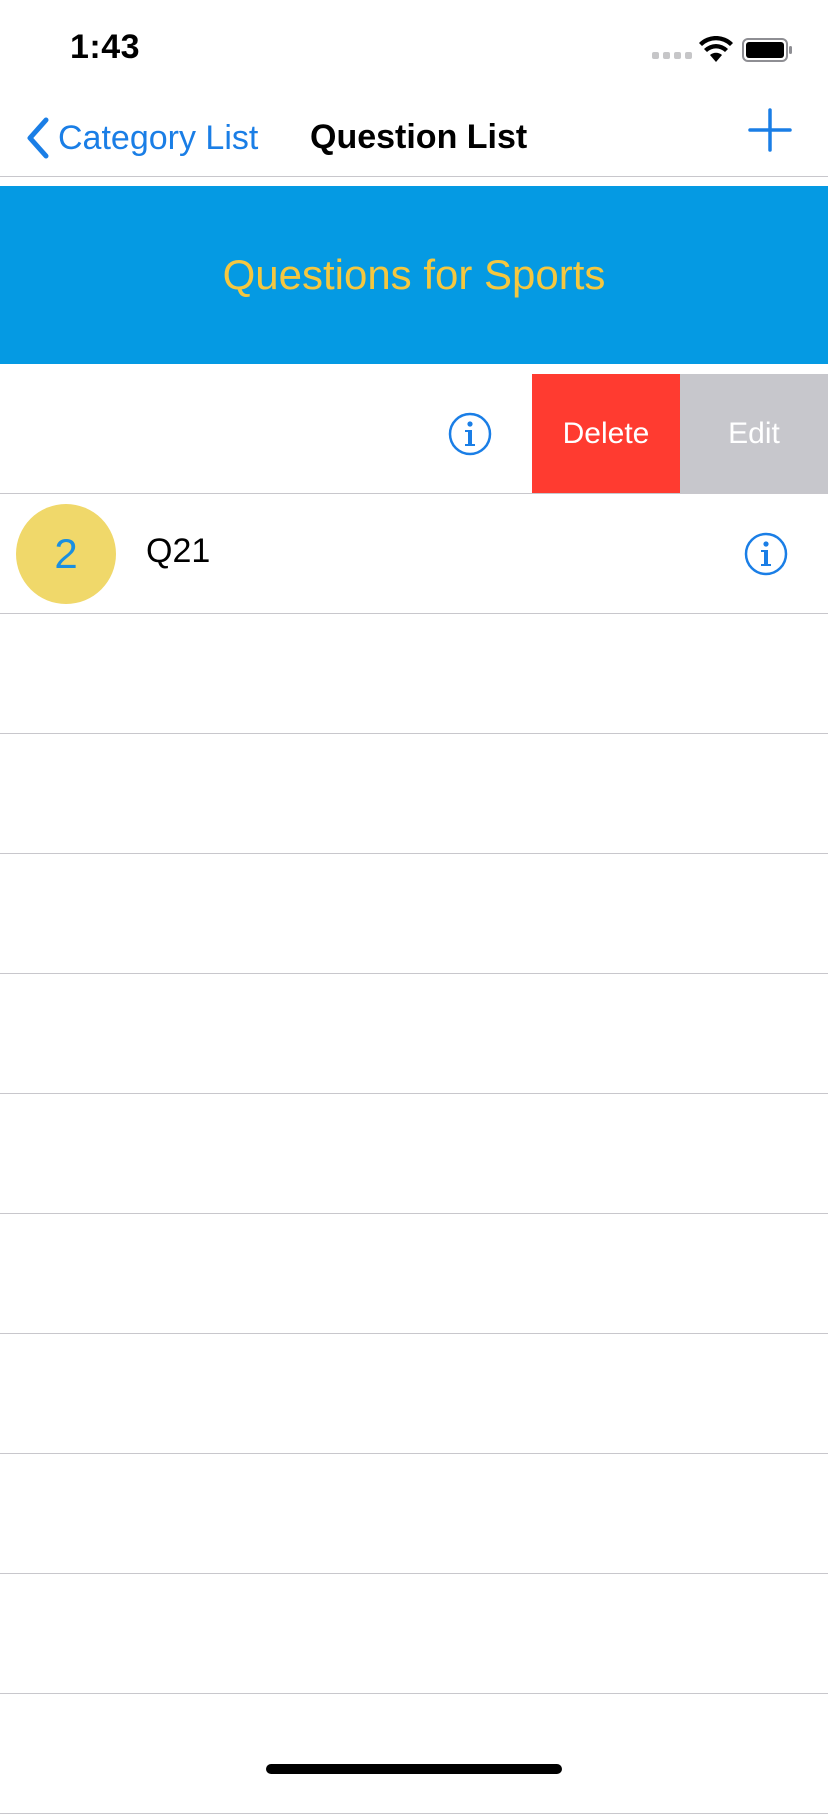 This screenshot has height=1814, width=828. What do you see at coordinates (414, 554) in the screenshot?
I see `list-item: 2 Q21` at bounding box center [414, 554].